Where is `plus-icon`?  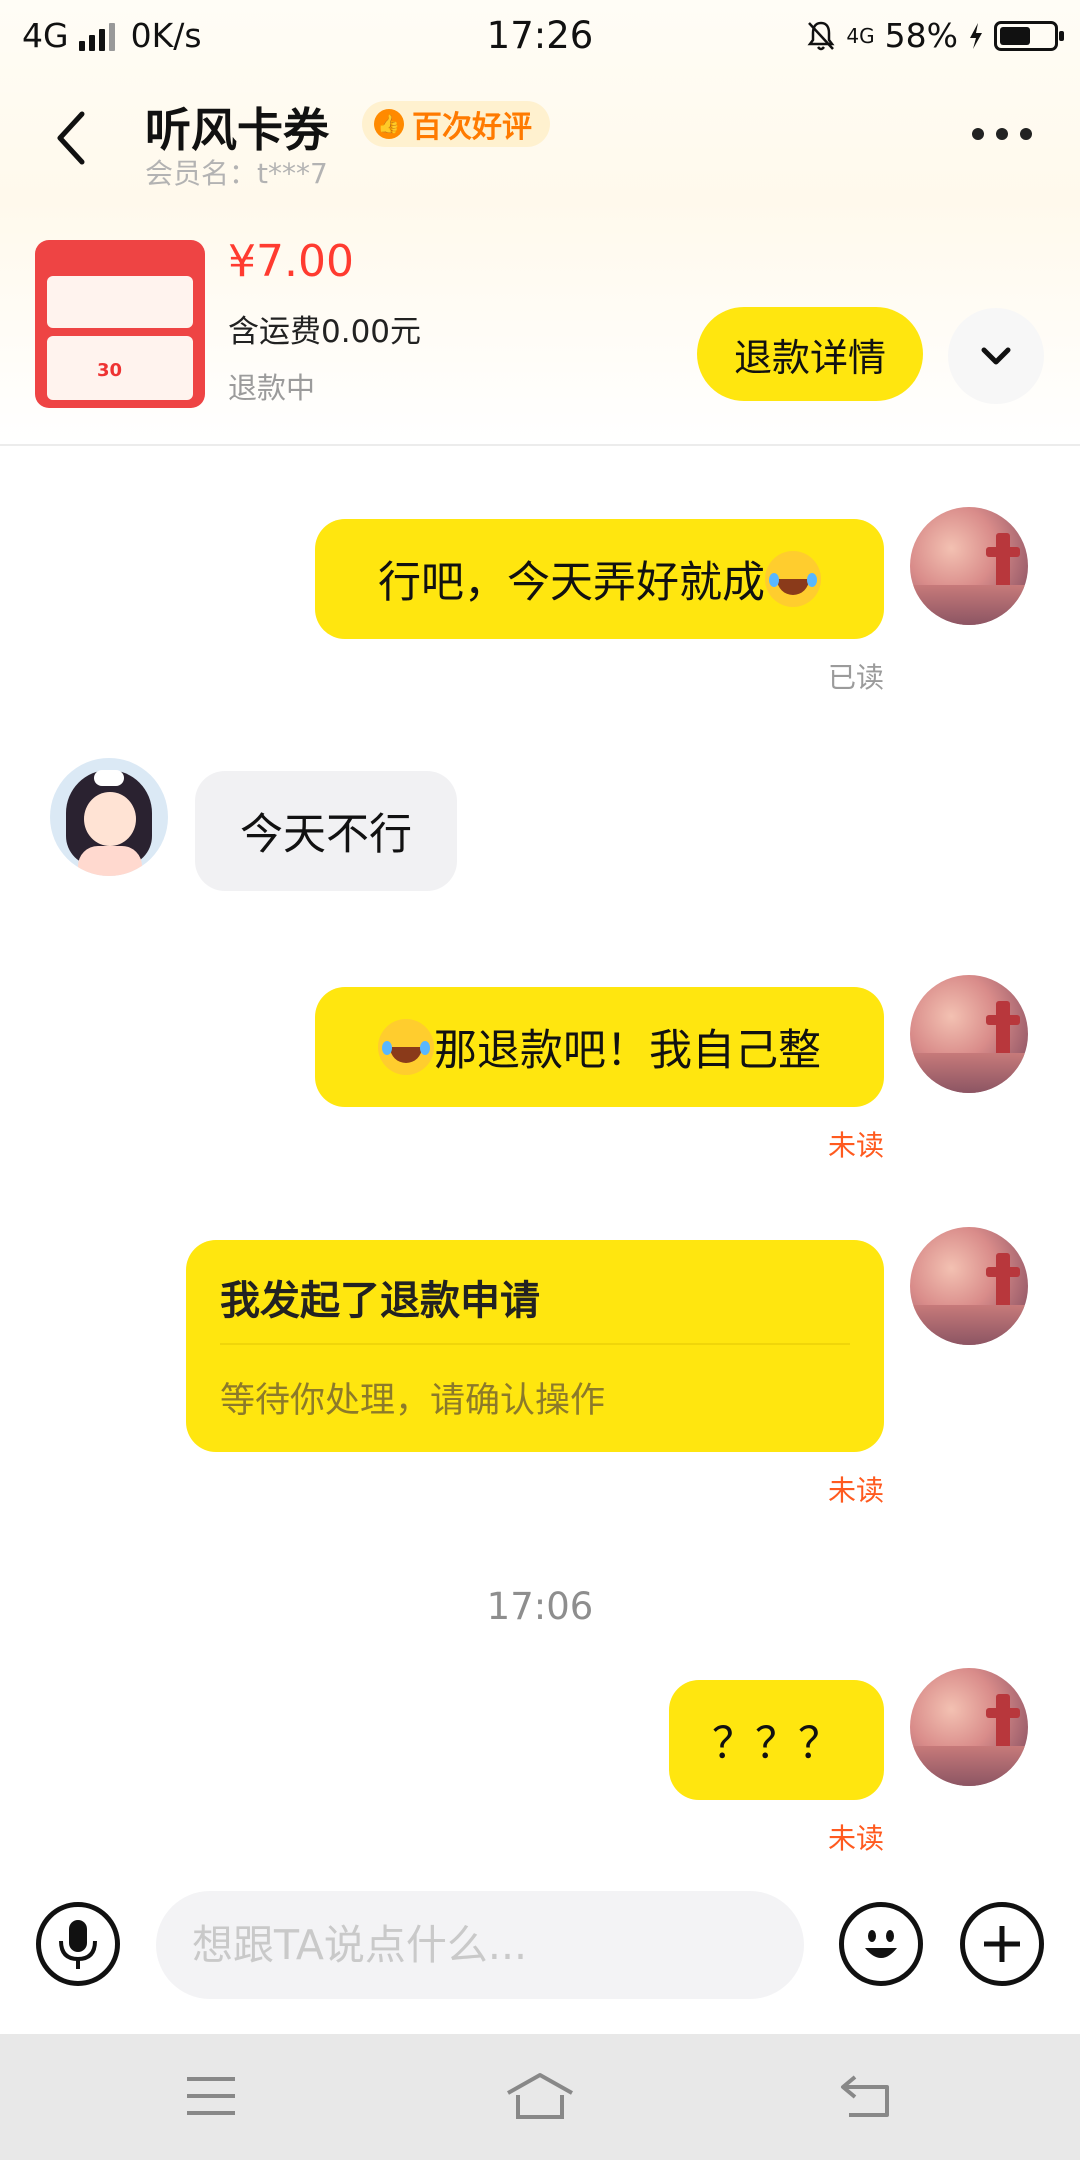 plus-icon is located at coordinates (1002, 1944).